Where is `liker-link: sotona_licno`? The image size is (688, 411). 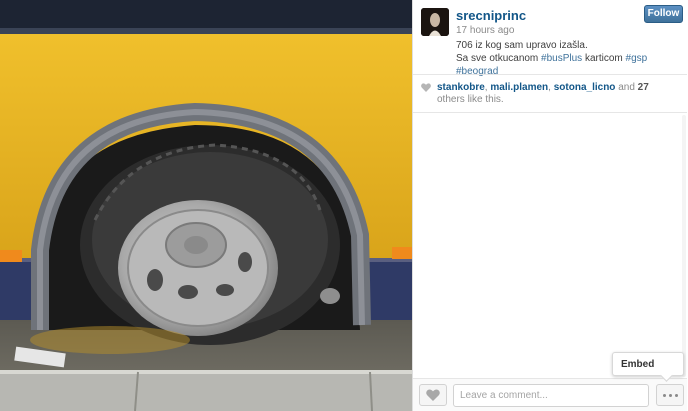 liker-link: sotona_licno is located at coordinates (585, 87).